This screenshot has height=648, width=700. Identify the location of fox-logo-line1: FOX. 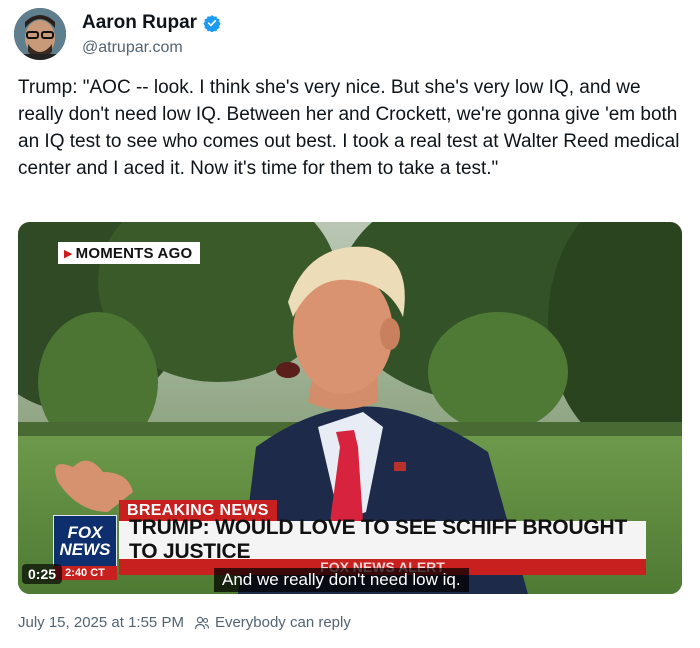
(85, 532).